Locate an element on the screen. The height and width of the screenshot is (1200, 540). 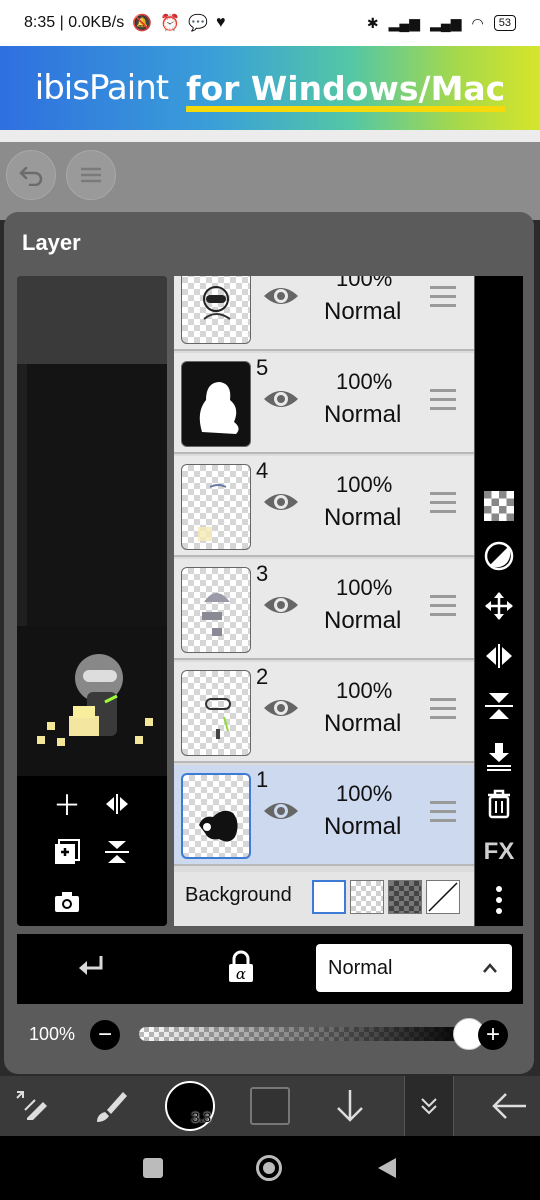
background-dark-swatch is located at coordinates (405, 897).